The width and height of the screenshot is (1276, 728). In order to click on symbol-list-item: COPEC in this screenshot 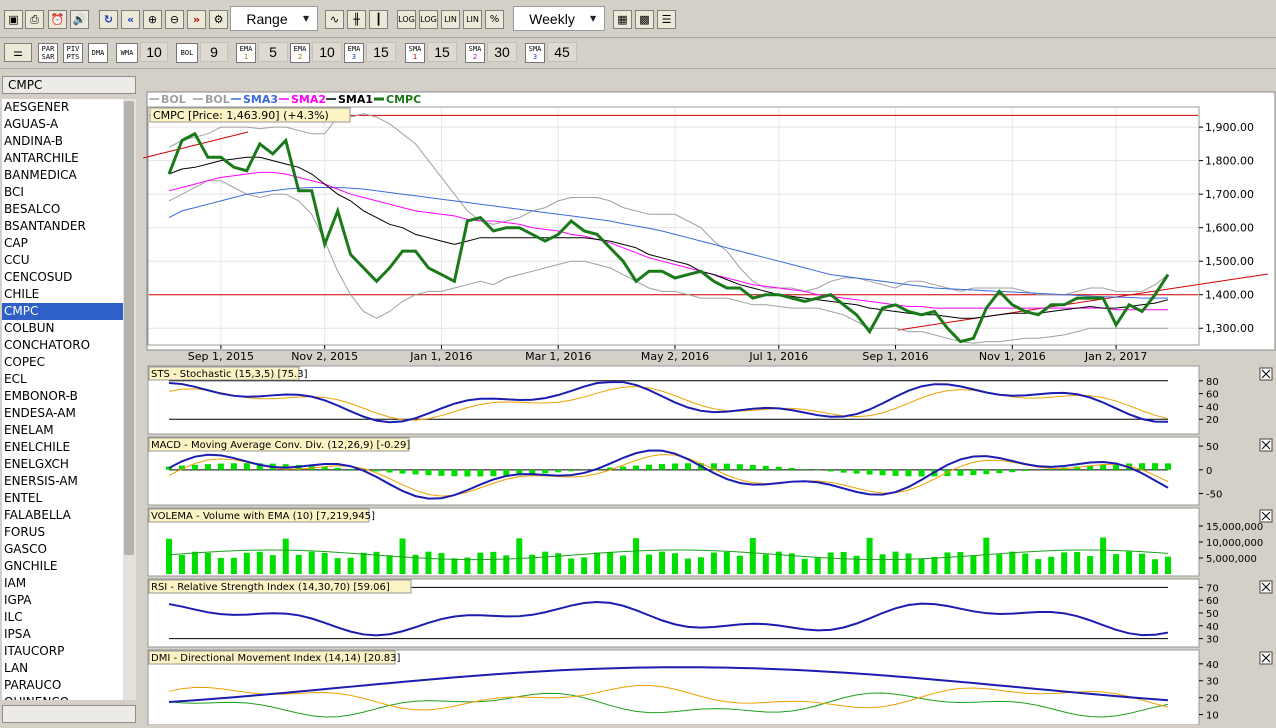, I will do `click(62, 362)`.